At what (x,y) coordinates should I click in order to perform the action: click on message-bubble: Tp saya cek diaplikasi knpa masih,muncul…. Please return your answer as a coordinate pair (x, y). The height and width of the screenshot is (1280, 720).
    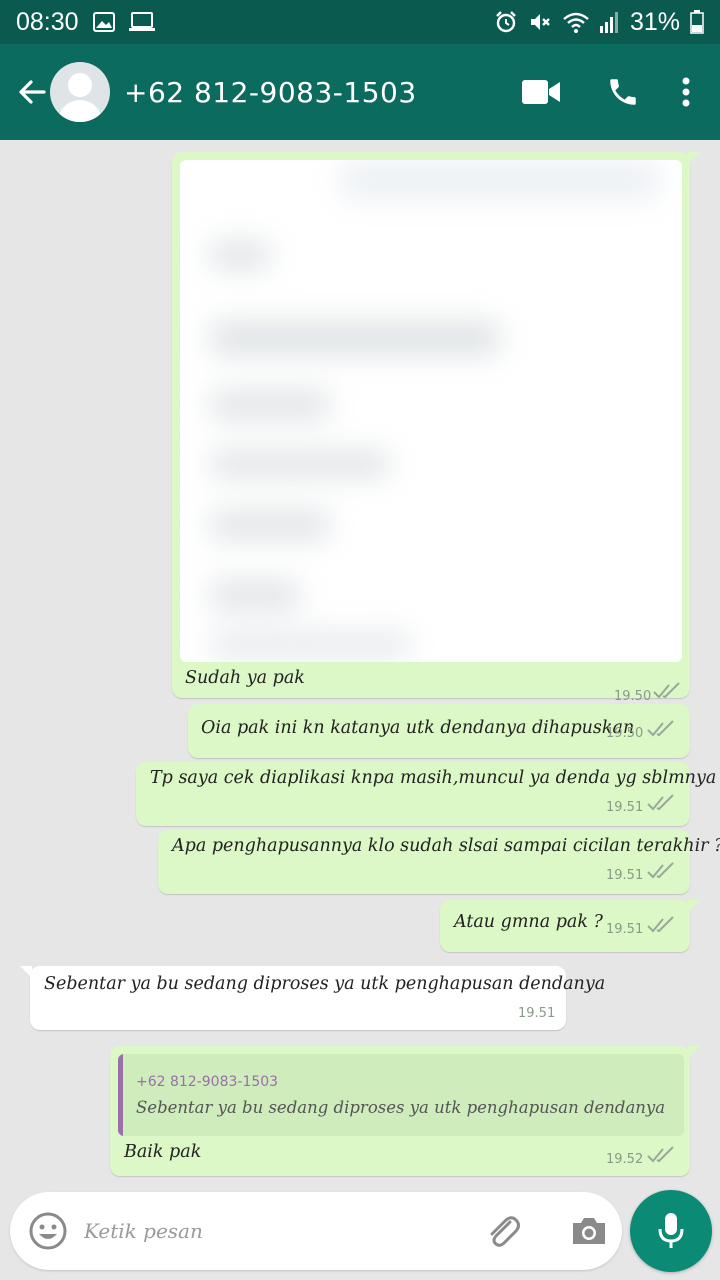
    Looking at the image, I should click on (428, 794).